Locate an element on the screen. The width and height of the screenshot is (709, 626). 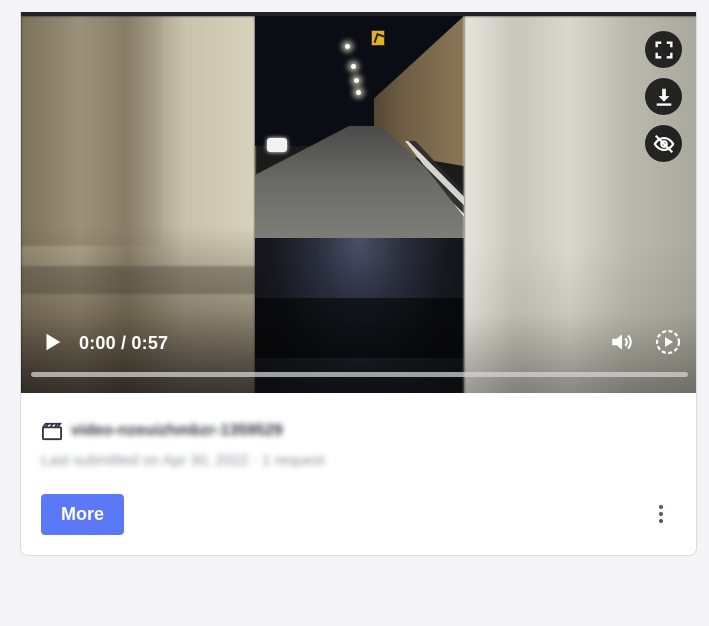
time-display: 0:00 / 0:57 is located at coordinates (124, 343).